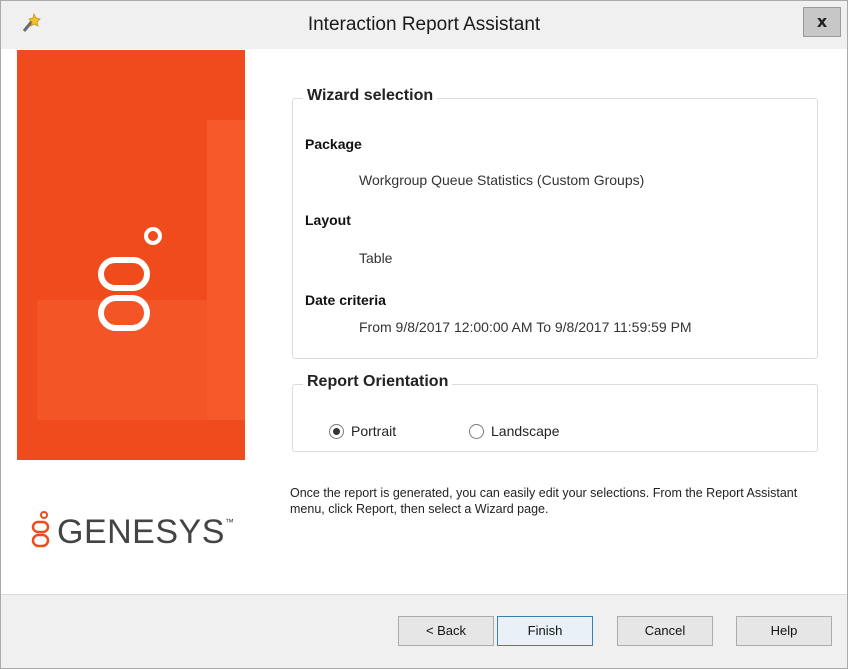 This screenshot has height=669, width=848. I want to click on genesys-mark-icon, so click(130, 279).